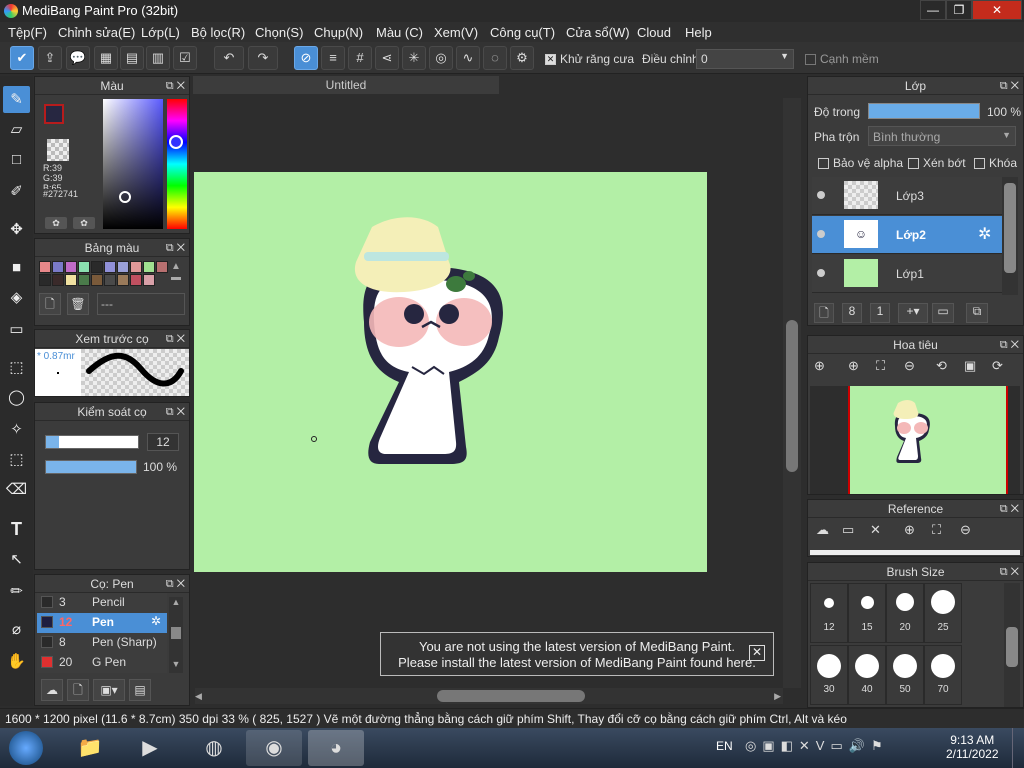  What do you see at coordinates (16, 489) in the screenshot?
I see `select-eraser-icon: ⌫` at bounding box center [16, 489].